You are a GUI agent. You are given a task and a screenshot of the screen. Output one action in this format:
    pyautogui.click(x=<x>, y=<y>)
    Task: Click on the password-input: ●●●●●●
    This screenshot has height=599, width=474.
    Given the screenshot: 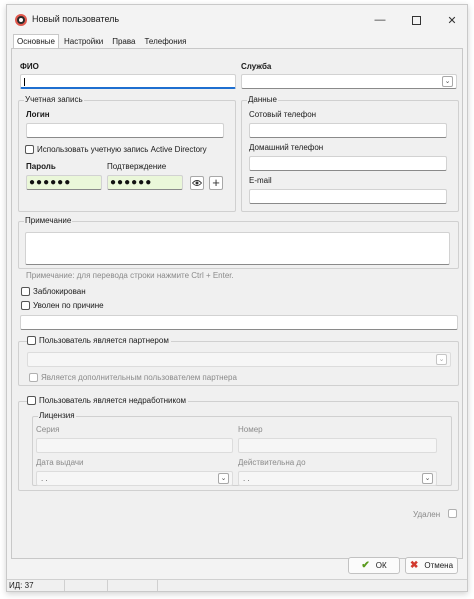 What is the action you would take?
    pyautogui.click(x=64, y=182)
    